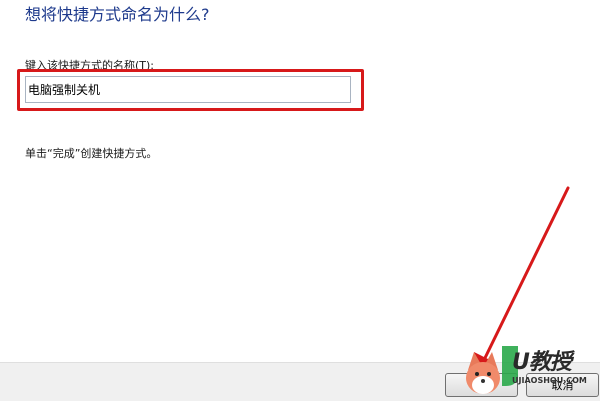 This screenshot has height=401, width=600. I want to click on watermark-site: UJIAOSHOU.COM, so click(549, 380).